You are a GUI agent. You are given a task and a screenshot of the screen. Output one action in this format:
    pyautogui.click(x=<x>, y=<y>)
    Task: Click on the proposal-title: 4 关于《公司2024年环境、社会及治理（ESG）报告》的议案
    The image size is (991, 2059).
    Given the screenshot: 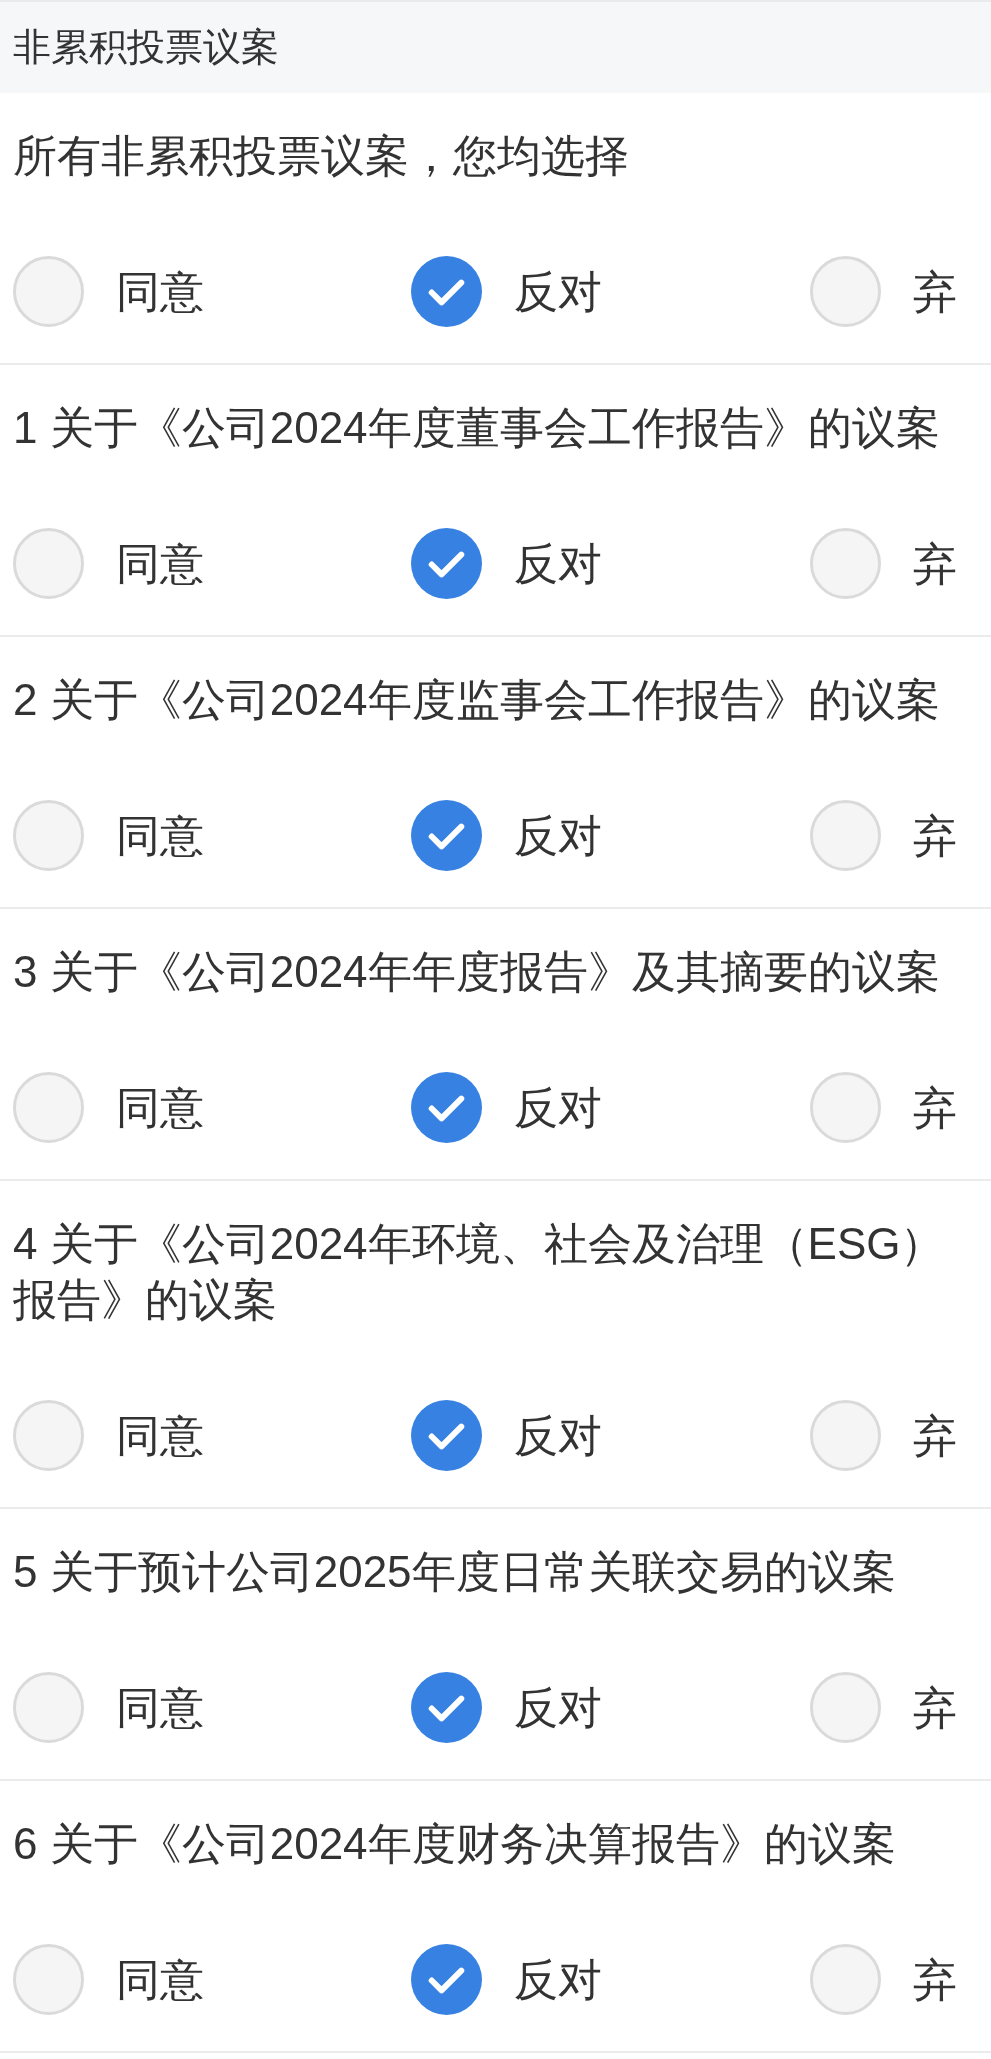 What is the action you would take?
    pyautogui.click(x=479, y=1272)
    